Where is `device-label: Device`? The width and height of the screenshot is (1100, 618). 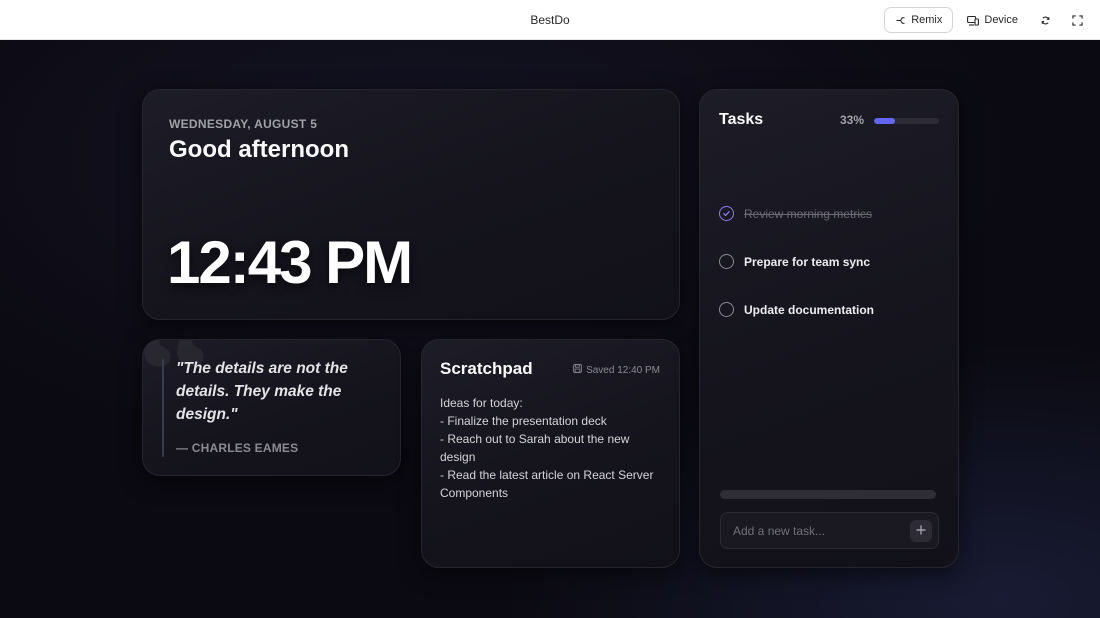
device-label: Device is located at coordinates (1001, 20).